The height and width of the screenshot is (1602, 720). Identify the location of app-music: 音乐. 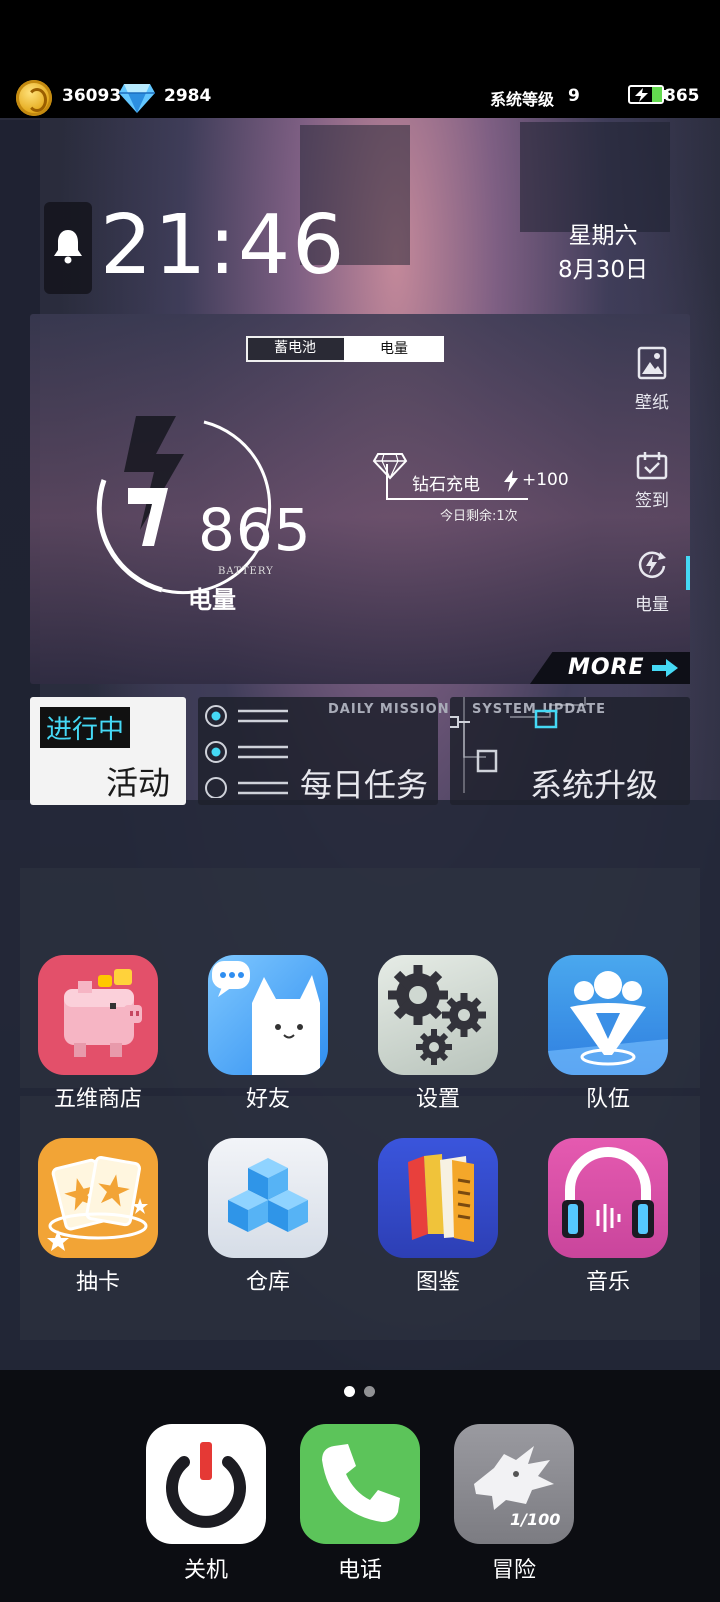
(608, 1218).